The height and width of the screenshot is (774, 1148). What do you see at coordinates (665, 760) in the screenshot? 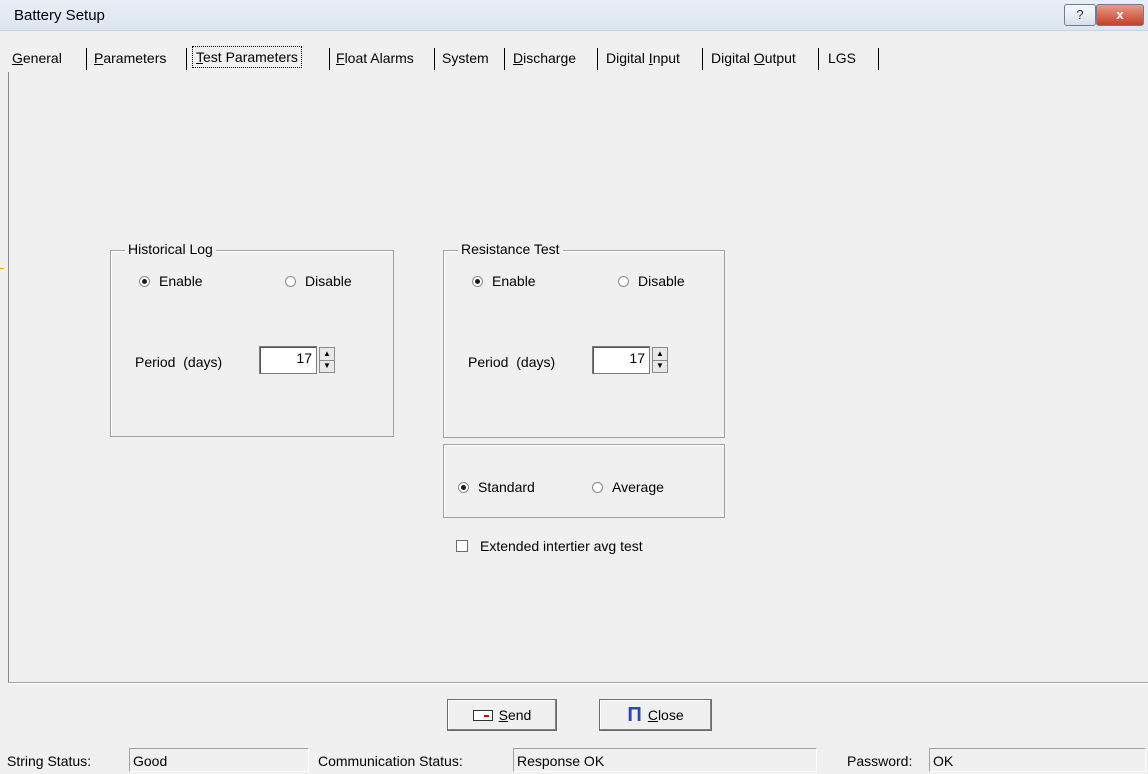
I see `communication-status-value: Response OK` at bounding box center [665, 760].